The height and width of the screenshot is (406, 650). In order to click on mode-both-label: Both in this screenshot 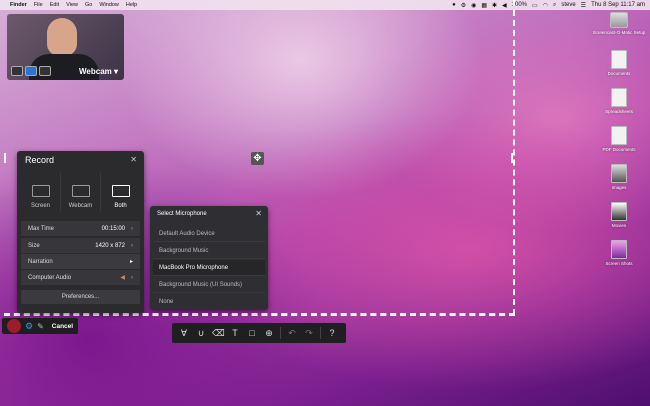, I will do `click(120, 206)`.